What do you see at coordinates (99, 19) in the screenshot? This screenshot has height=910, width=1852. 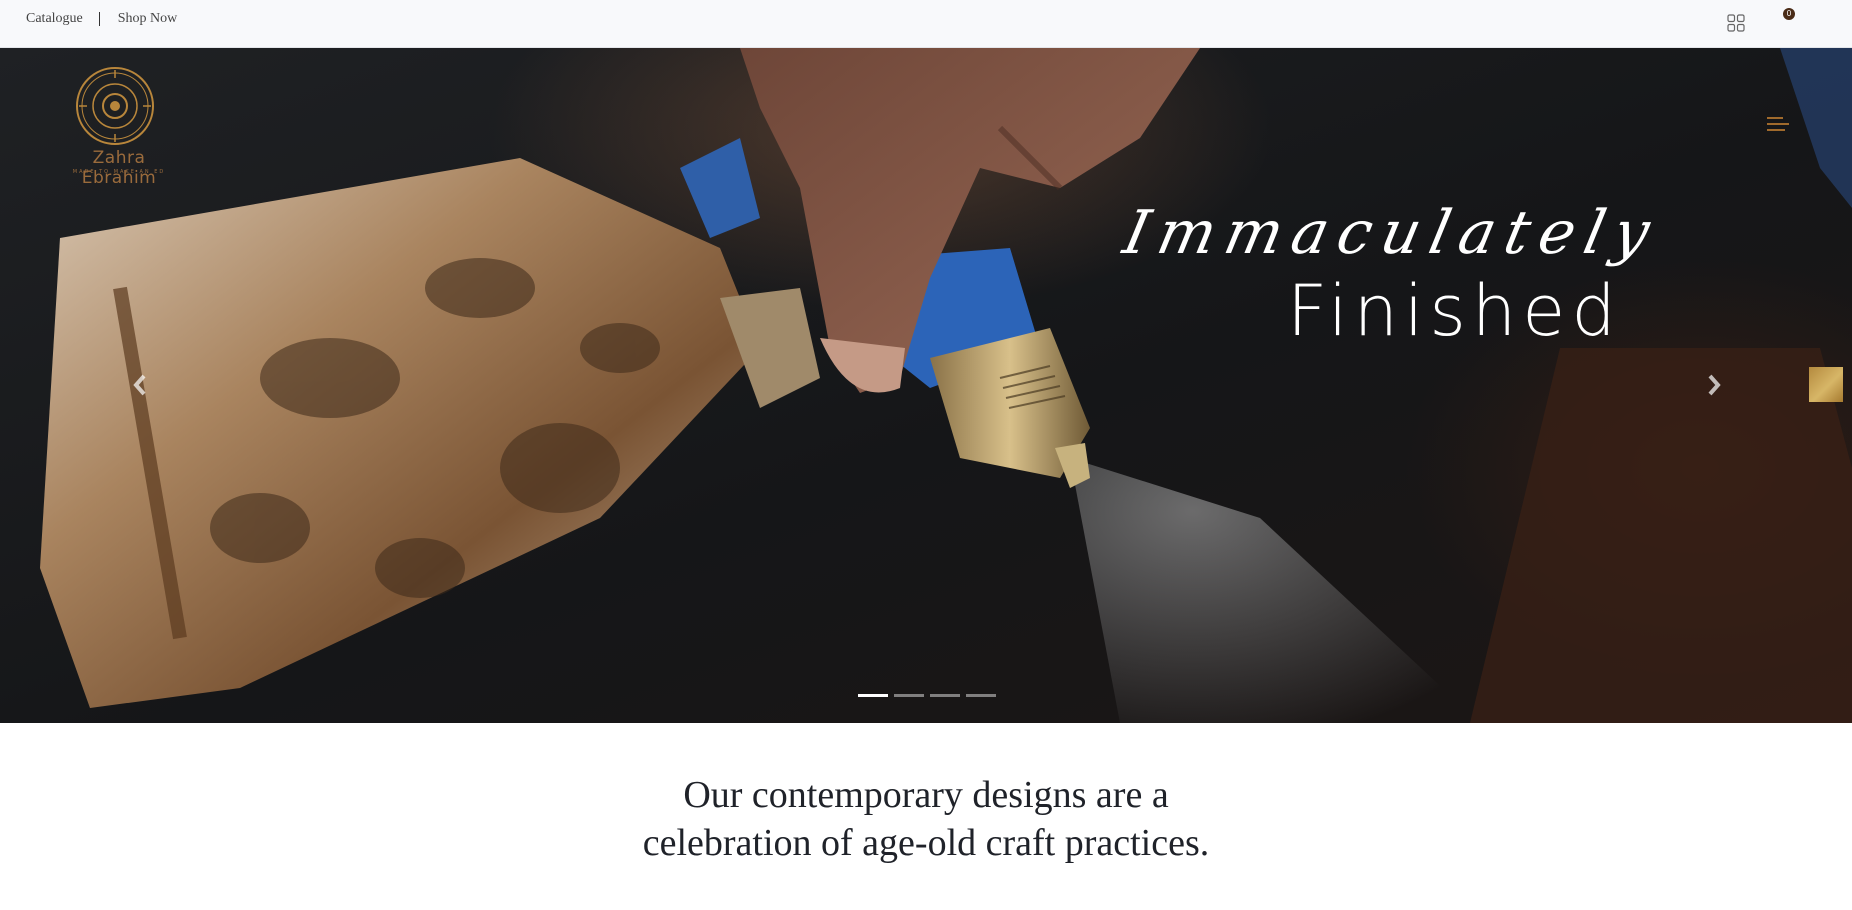 I see `nav-divider` at bounding box center [99, 19].